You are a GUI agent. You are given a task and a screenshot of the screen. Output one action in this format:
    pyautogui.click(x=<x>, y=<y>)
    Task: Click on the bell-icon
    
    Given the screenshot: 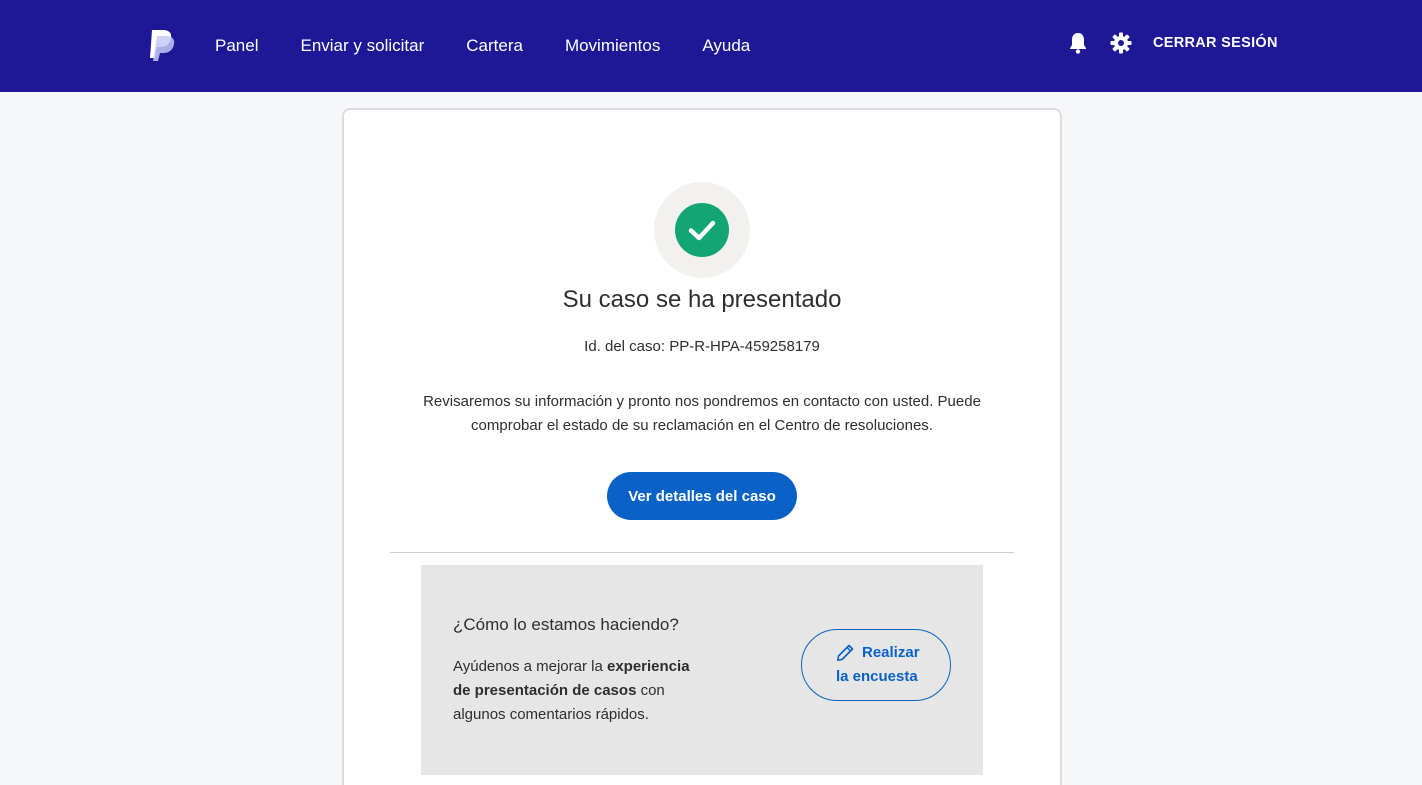 What is the action you would take?
    pyautogui.click(x=1078, y=43)
    